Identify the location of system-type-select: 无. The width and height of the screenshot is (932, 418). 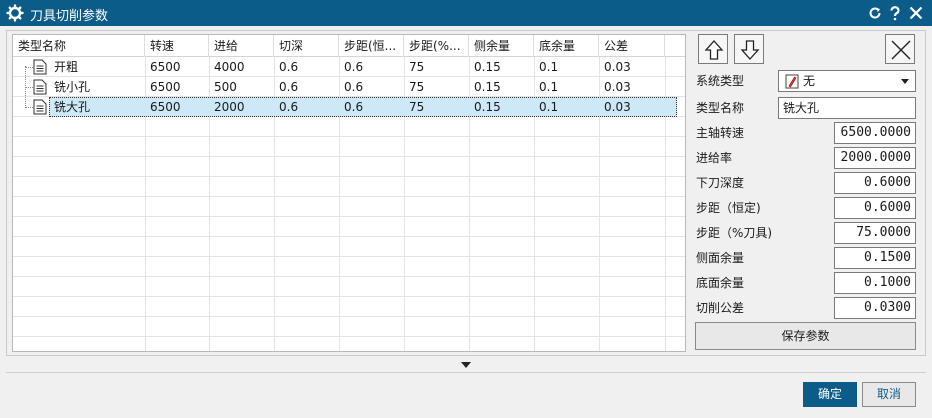
(847, 81).